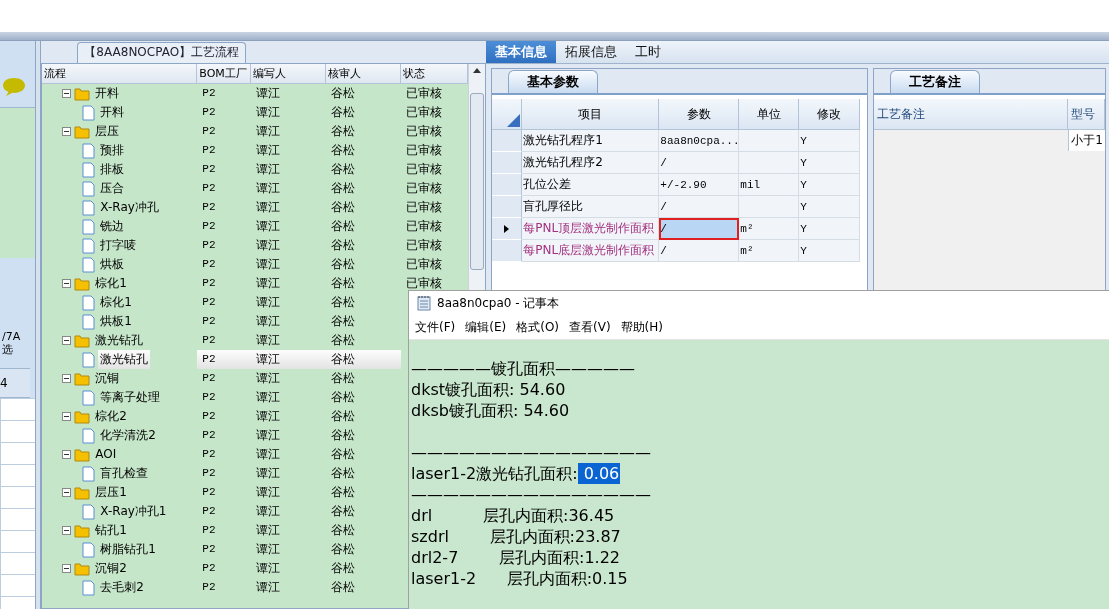 The image size is (1109, 609). What do you see at coordinates (477, 70) in the screenshot?
I see `scroll-up-icon` at bounding box center [477, 70].